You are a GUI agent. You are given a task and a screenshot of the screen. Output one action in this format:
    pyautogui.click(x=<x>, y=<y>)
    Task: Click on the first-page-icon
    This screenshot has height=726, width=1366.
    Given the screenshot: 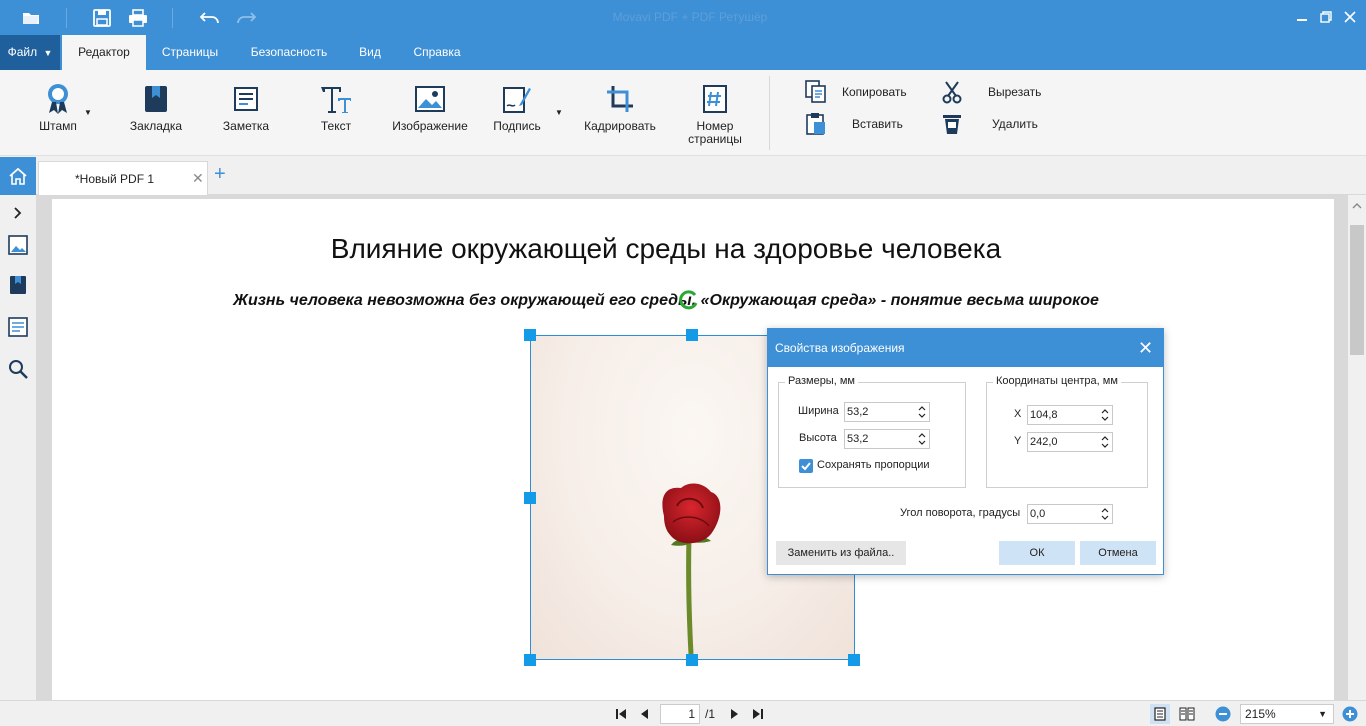 What is the action you would take?
    pyautogui.click(x=621, y=714)
    